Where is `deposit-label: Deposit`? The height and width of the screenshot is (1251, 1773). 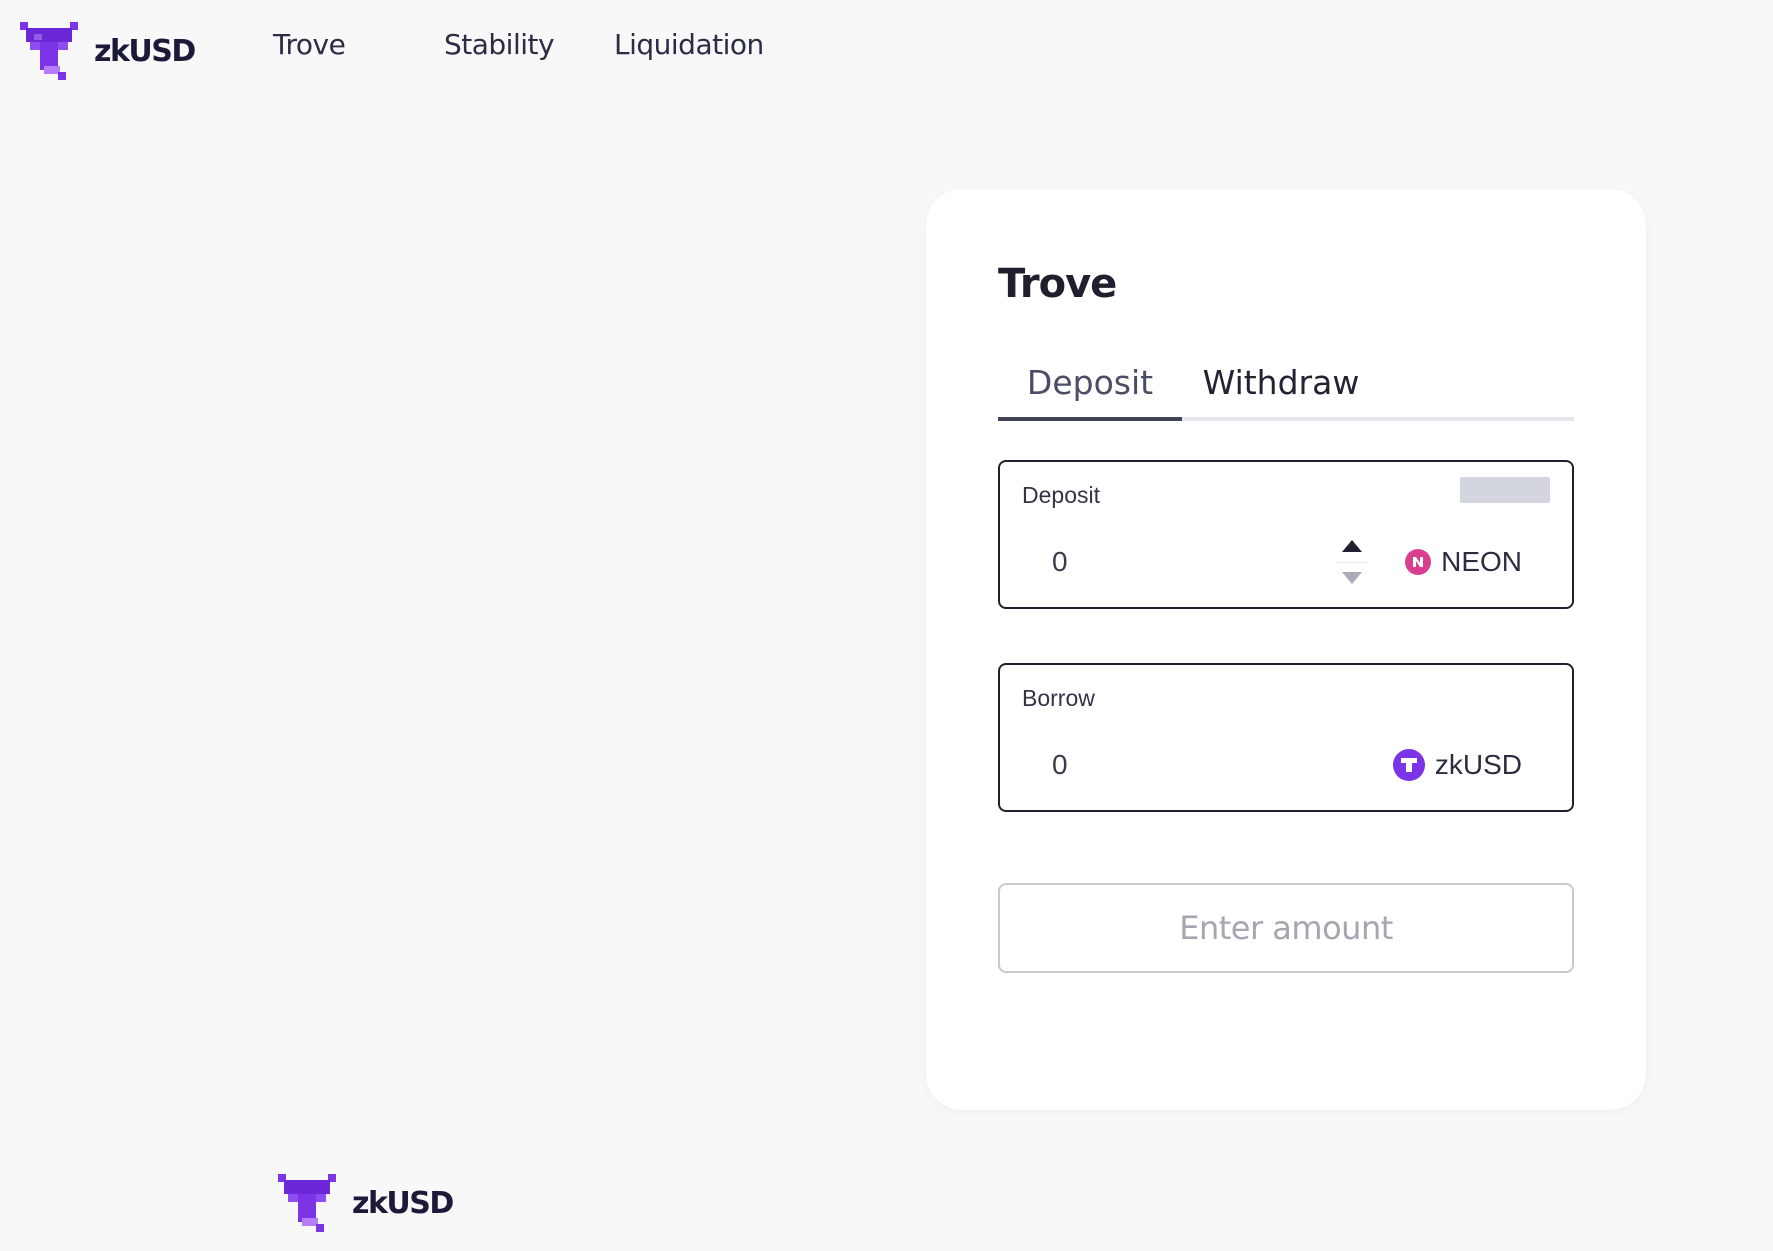 deposit-label: Deposit is located at coordinates (1061, 495).